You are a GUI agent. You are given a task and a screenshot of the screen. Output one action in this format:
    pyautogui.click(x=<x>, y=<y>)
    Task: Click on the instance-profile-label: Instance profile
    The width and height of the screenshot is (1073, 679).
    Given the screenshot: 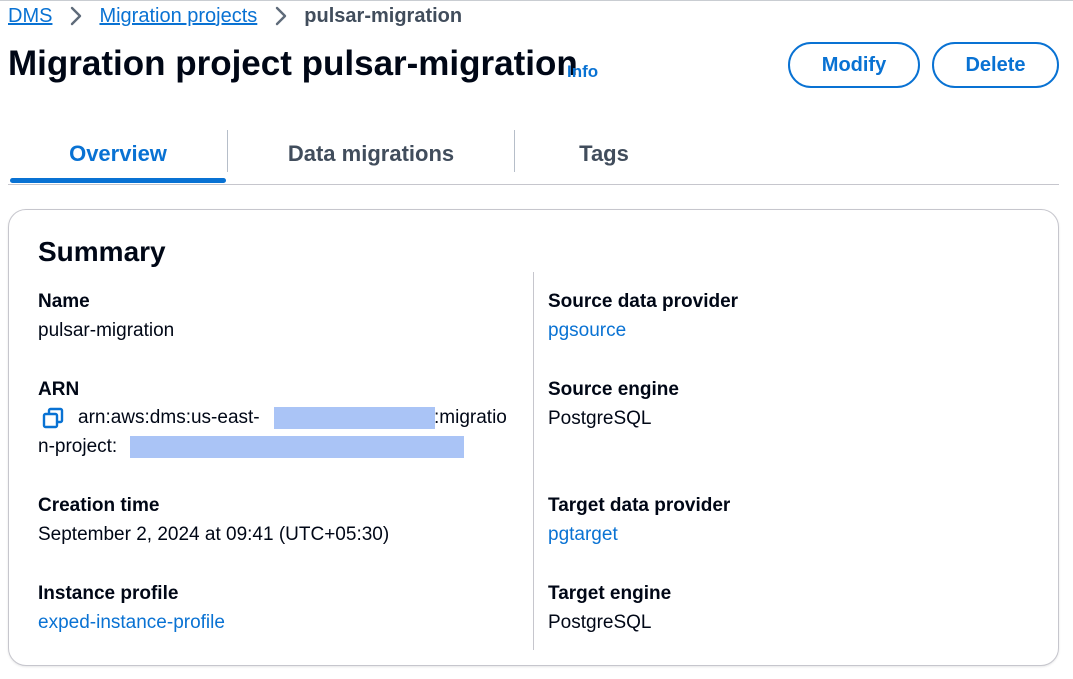 What is the action you would take?
    pyautogui.click(x=108, y=593)
    